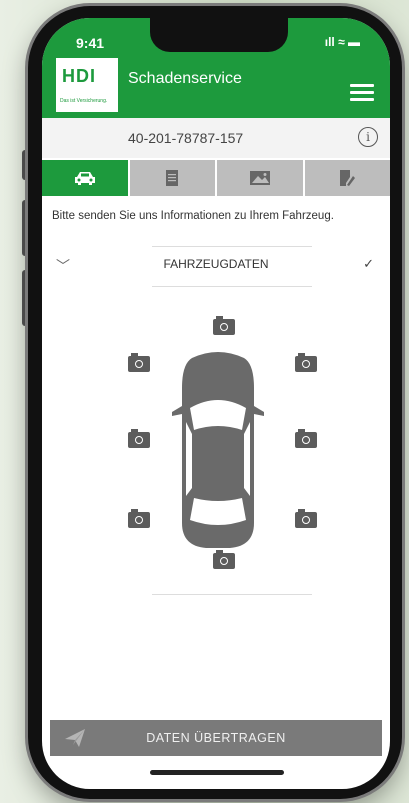 This screenshot has width=409, height=803. Describe the element at coordinates (139, 362) in the screenshot. I see `camera-icon-front-left` at that location.